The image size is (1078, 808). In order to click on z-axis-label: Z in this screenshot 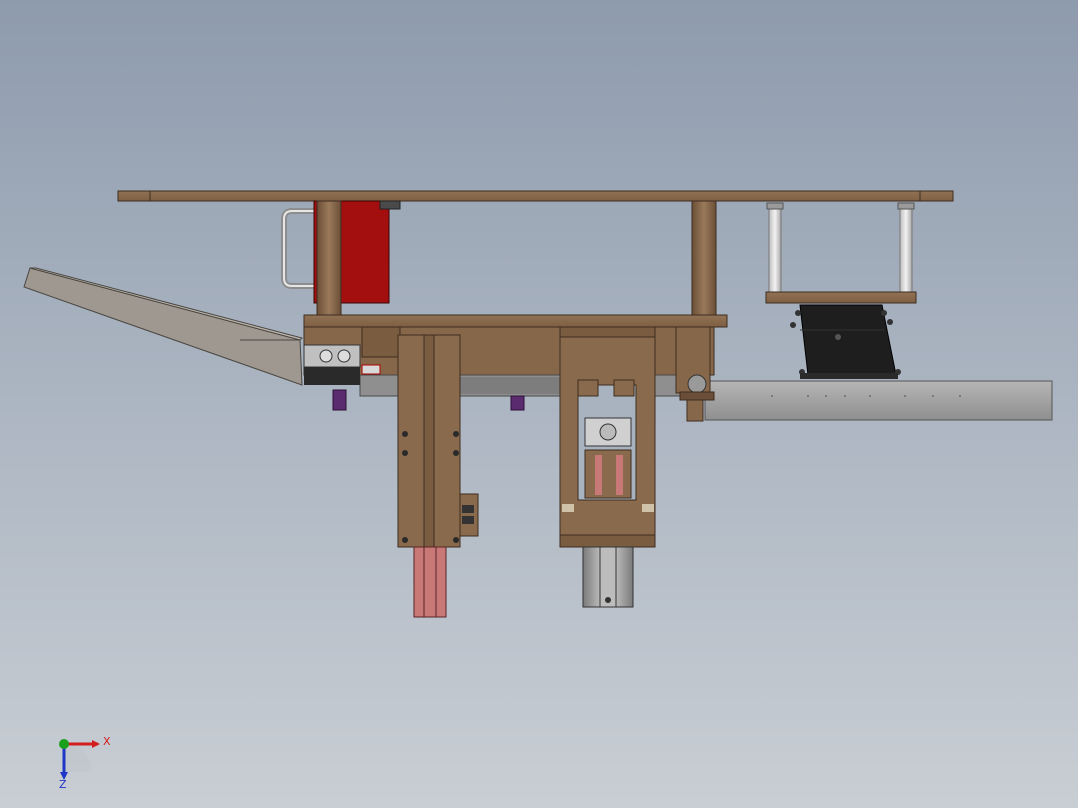, I will do `click(63, 784)`.